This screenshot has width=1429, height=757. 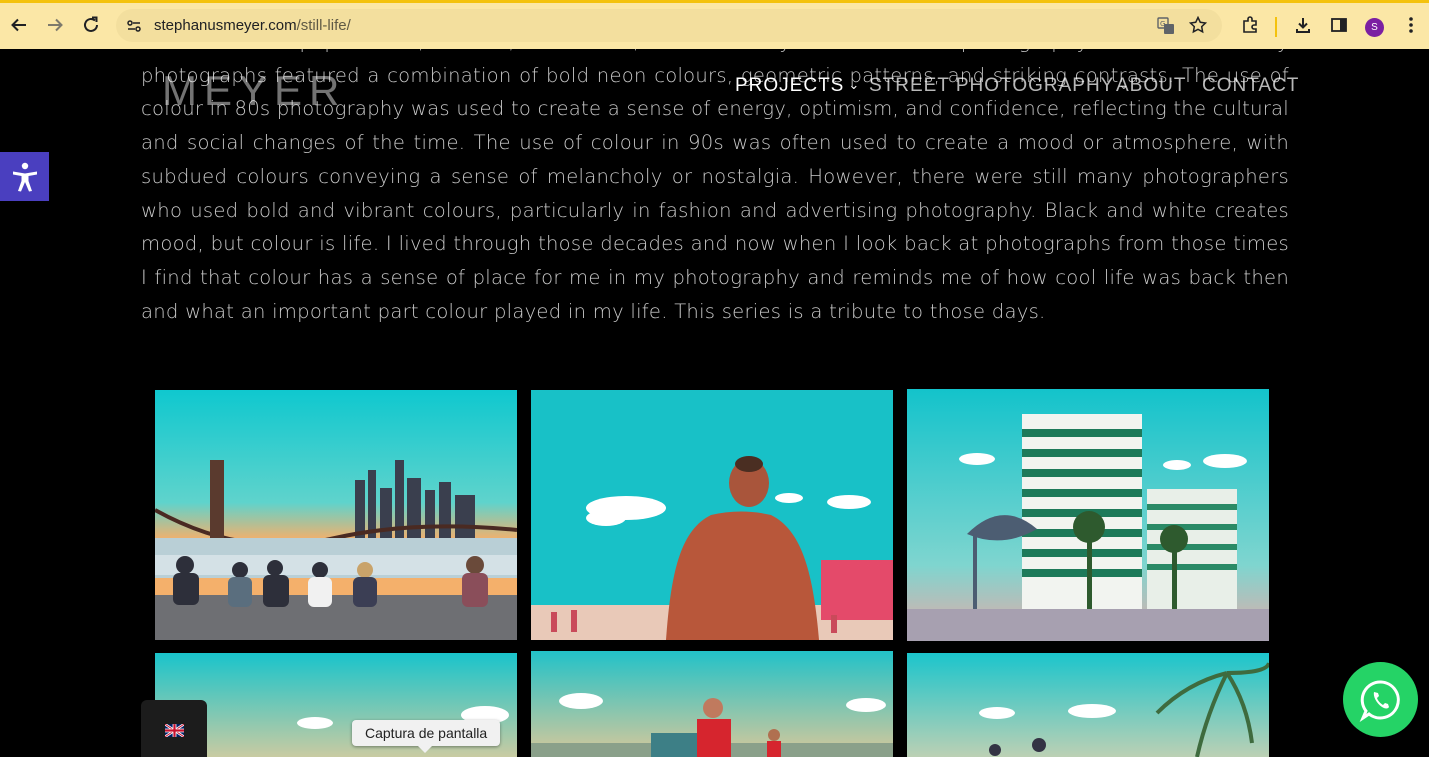 What do you see at coordinates (1250, 25) in the screenshot?
I see `extensions-icon` at bounding box center [1250, 25].